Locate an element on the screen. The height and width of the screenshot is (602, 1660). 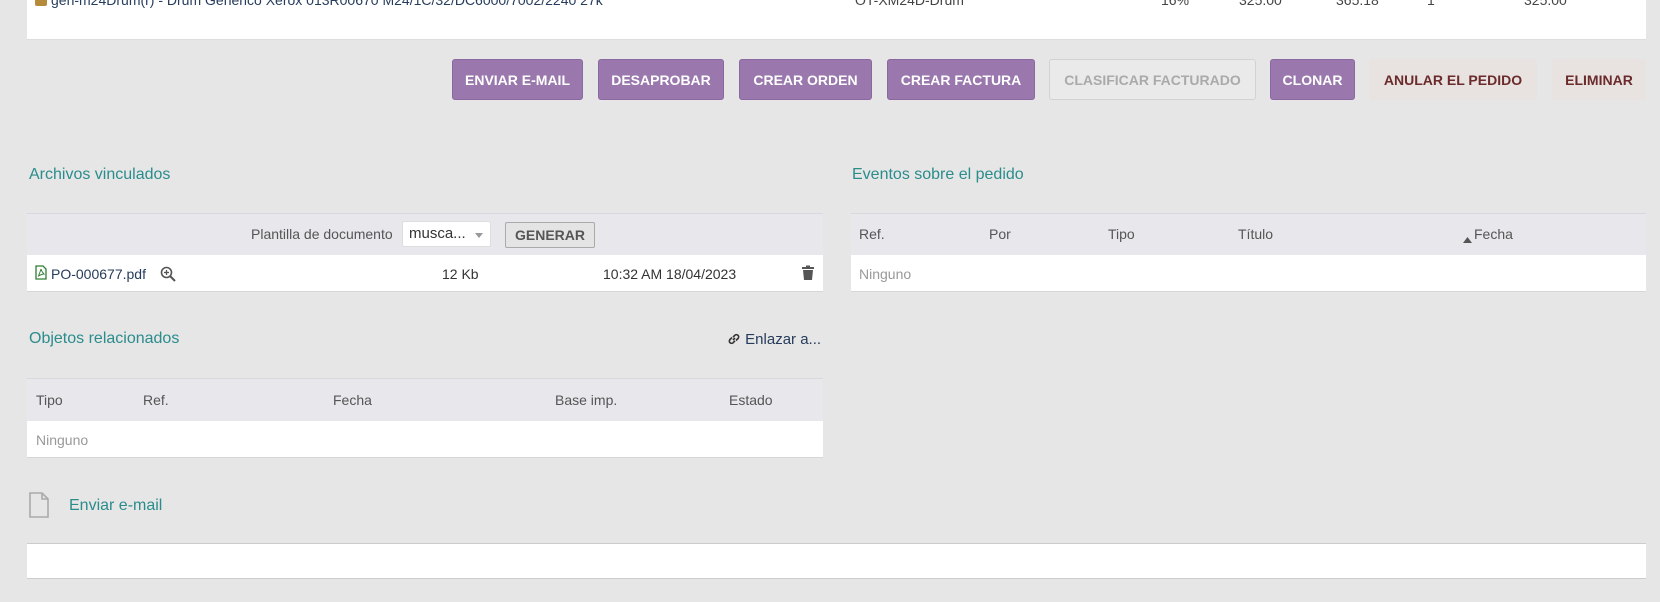
document-template-label: Plantilla de documento is located at coordinates (322, 234).